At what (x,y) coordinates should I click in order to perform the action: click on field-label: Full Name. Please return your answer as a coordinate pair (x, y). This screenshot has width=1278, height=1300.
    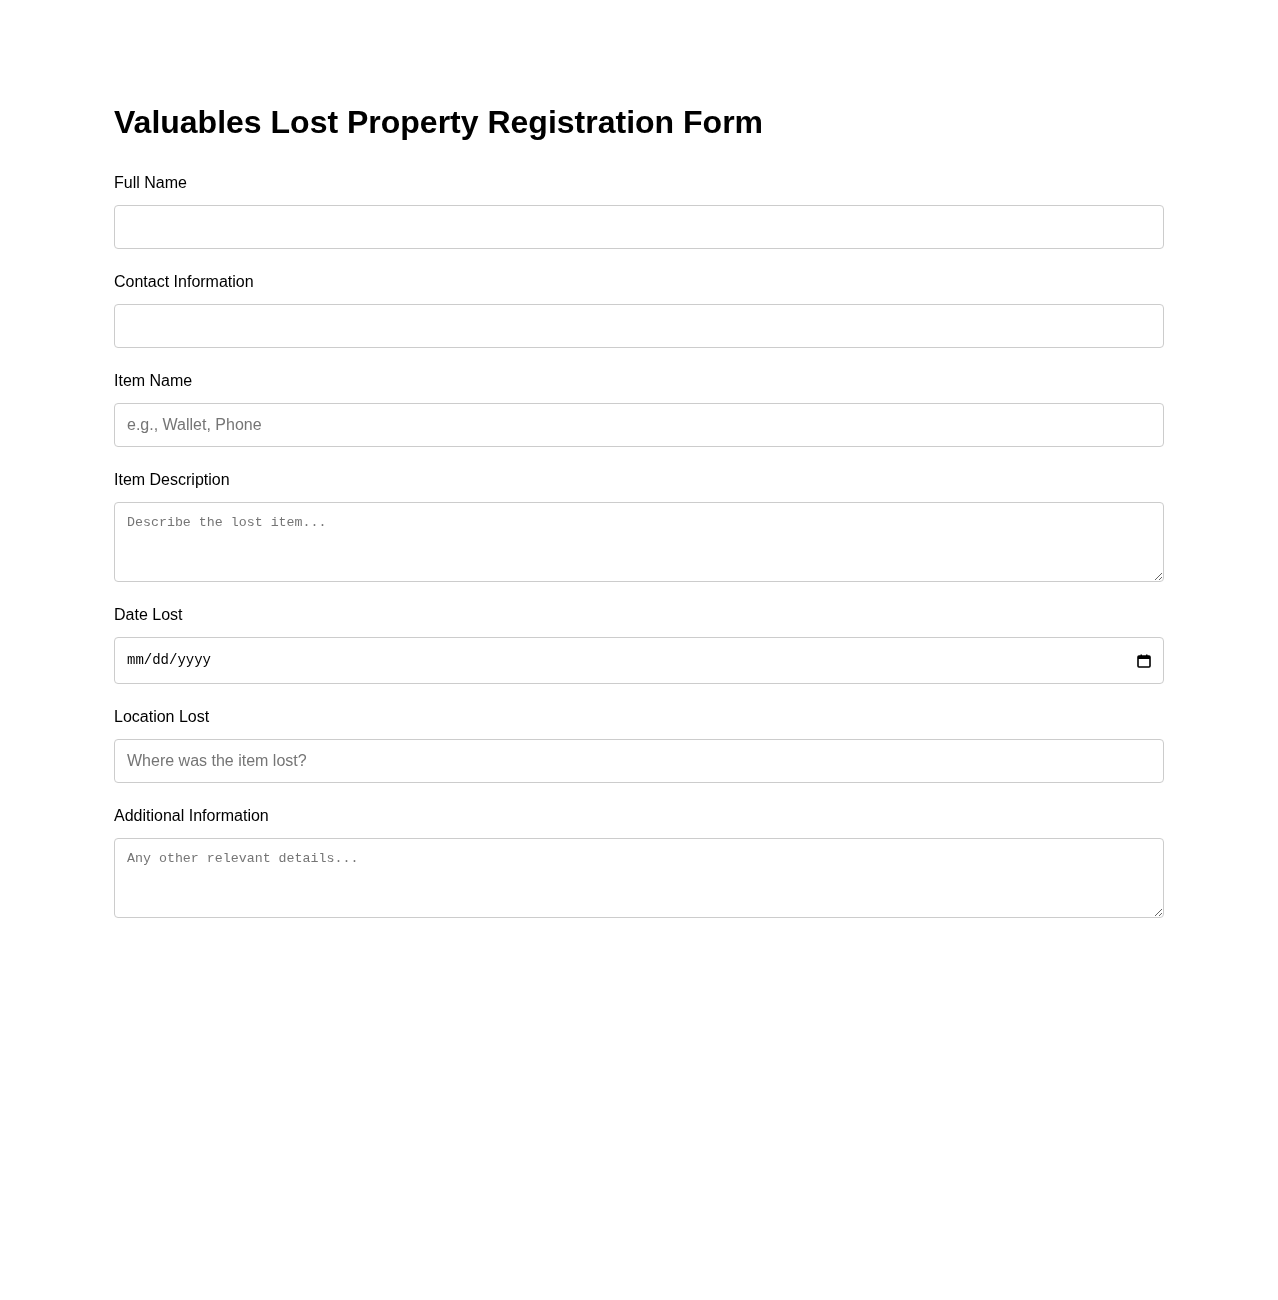
    Looking at the image, I should click on (150, 183).